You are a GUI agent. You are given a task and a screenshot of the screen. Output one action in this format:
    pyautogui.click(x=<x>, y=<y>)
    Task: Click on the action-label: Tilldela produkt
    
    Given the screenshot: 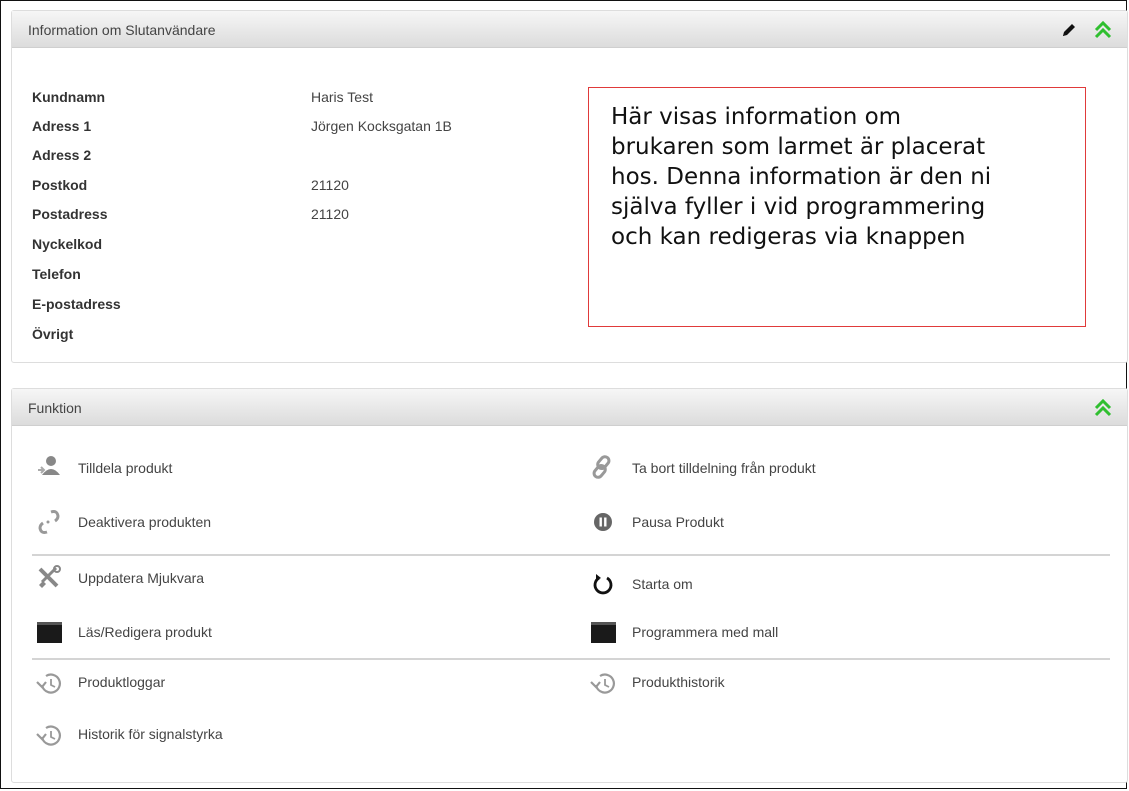 What is the action you would take?
    pyautogui.click(x=125, y=468)
    